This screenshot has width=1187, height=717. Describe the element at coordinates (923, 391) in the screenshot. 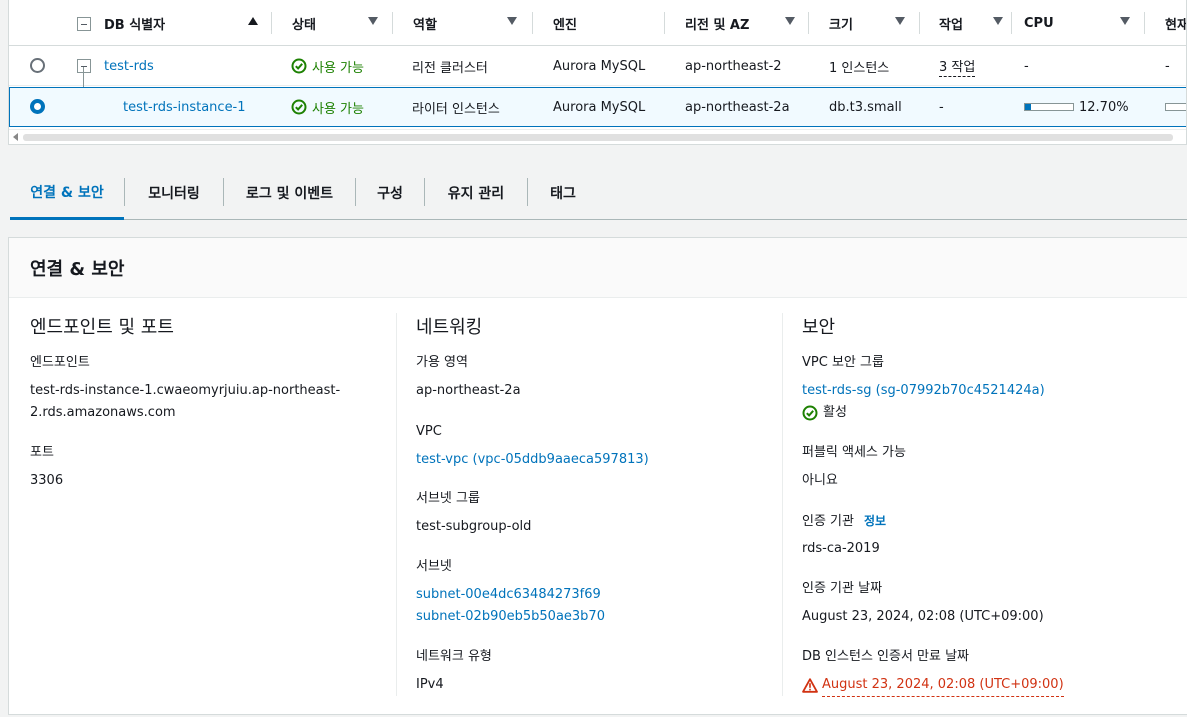

I see `security-group-link: test-rds-sg (sg-07992b70c4521424a)` at that location.